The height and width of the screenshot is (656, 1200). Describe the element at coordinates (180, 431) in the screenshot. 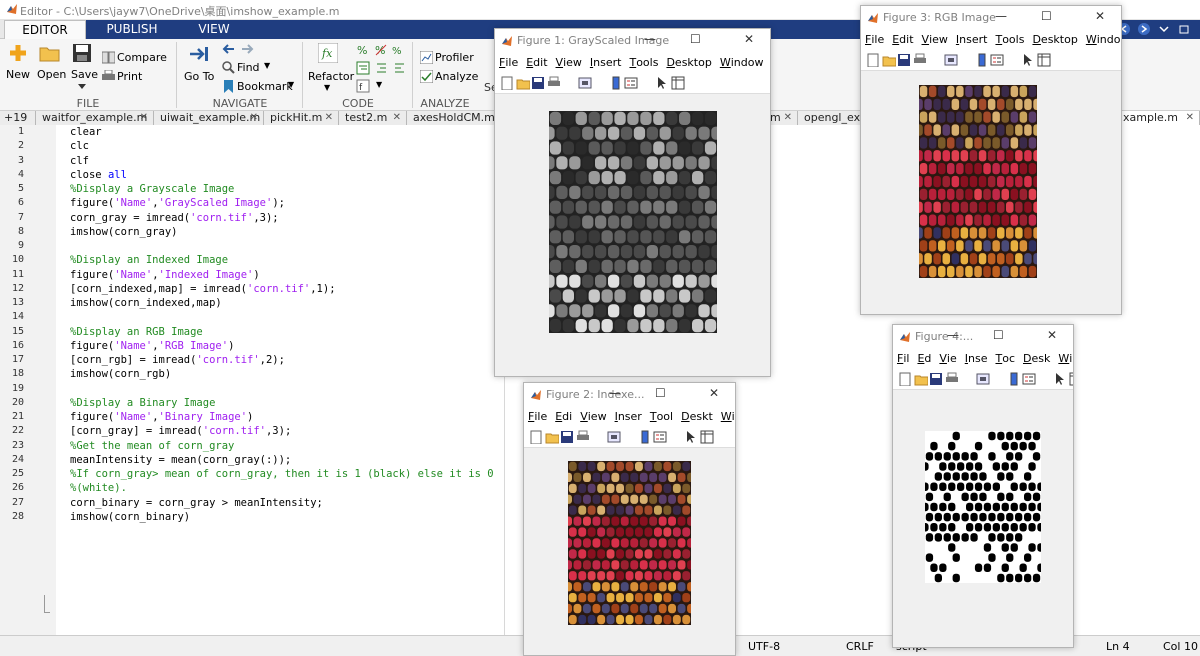

I see `code-line: [corn_gray] = imread('corn.tif',3);` at that location.